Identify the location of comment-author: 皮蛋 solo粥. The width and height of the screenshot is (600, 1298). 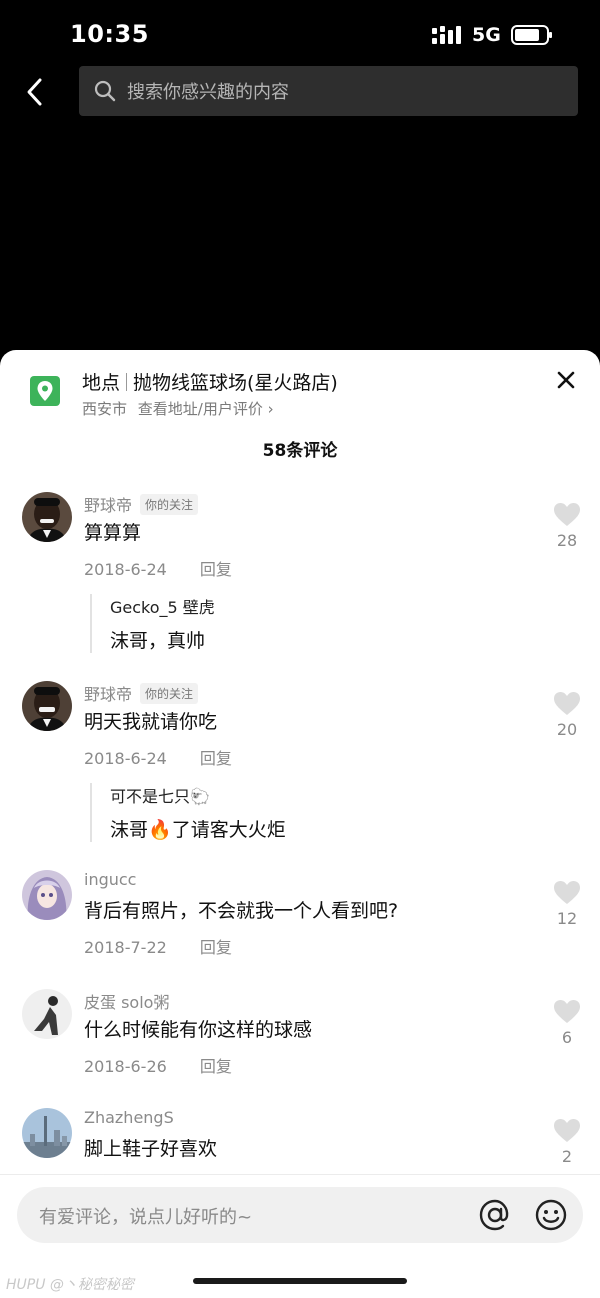
(126, 1001).